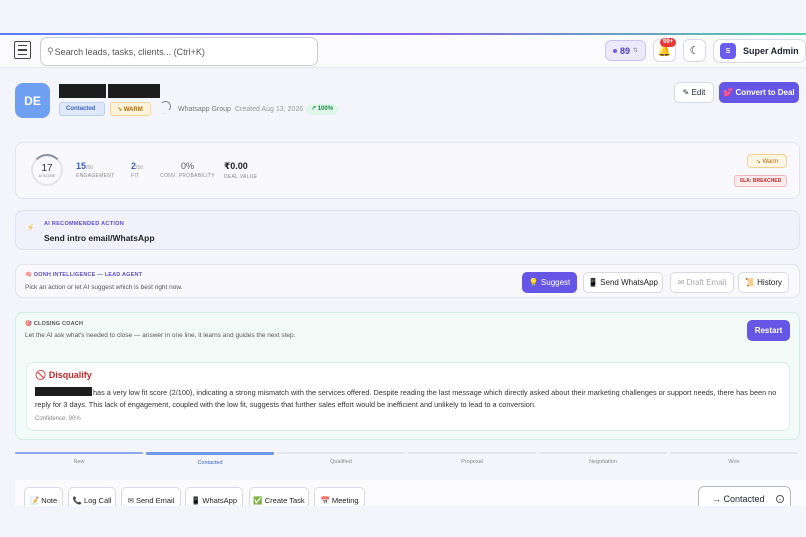 This screenshot has width=806, height=537. What do you see at coordinates (759, 92) in the screenshot?
I see `convert-to-deal-button: 💕 Convert to Deal` at bounding box center [759, 92].